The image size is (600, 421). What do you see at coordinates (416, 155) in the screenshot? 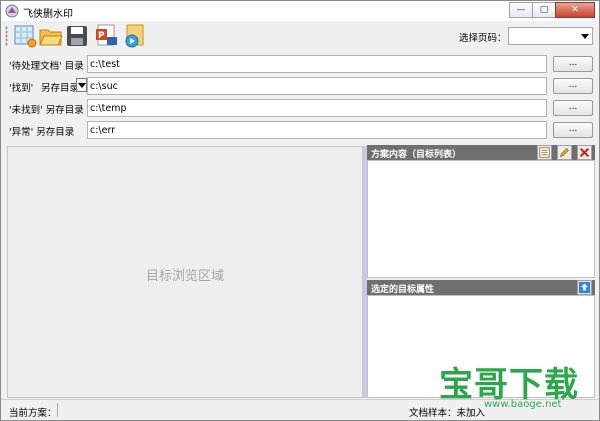
I see `scheme-panel-title: 方案内容（目标列表）` at bounding box center [416, 155].